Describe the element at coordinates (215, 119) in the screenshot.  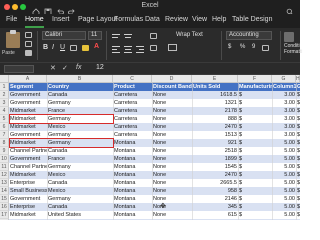
I see `table-cell: 888` at that location.